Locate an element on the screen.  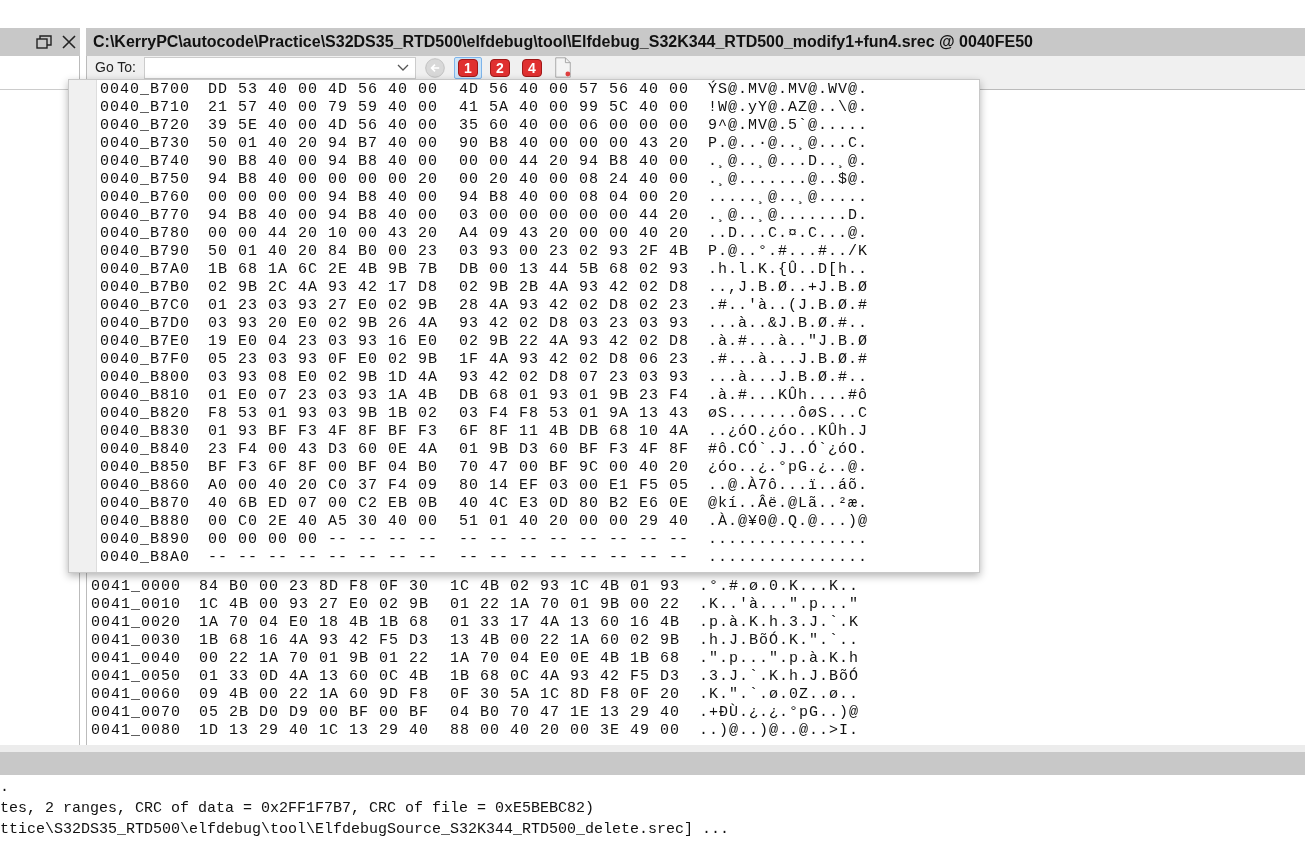
address-cell-text: 0040_B870 is located at coordinates (145, 504).